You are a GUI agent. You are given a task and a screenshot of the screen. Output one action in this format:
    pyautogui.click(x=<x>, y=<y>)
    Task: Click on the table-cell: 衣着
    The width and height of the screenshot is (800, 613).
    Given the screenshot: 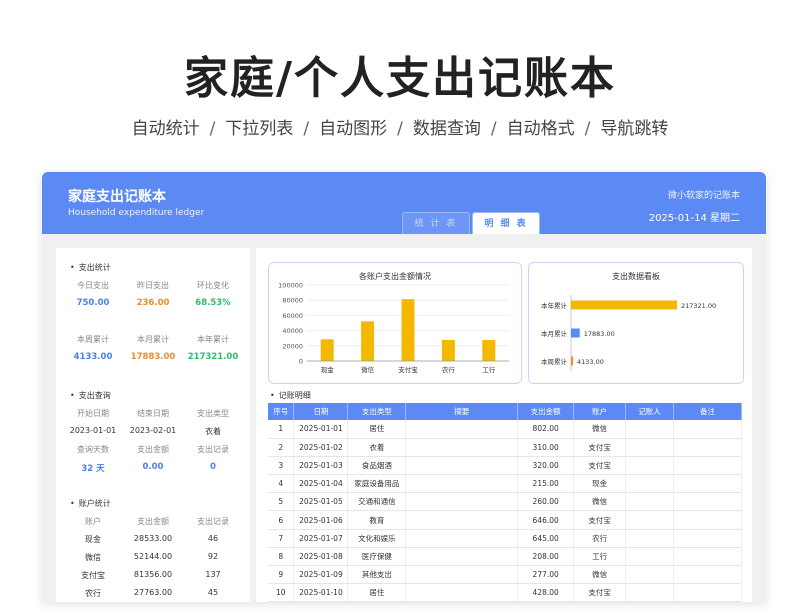 What is the action you would take?
    pyautogui.click(x=377, y=447)
    